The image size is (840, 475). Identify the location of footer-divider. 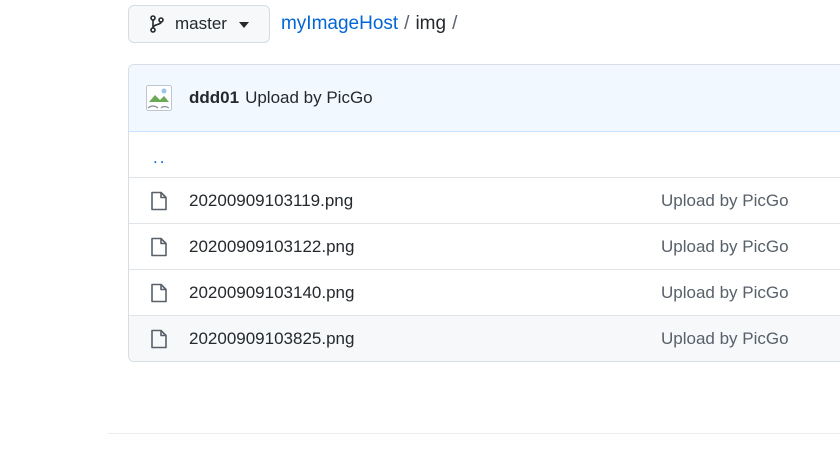
(474, 433).